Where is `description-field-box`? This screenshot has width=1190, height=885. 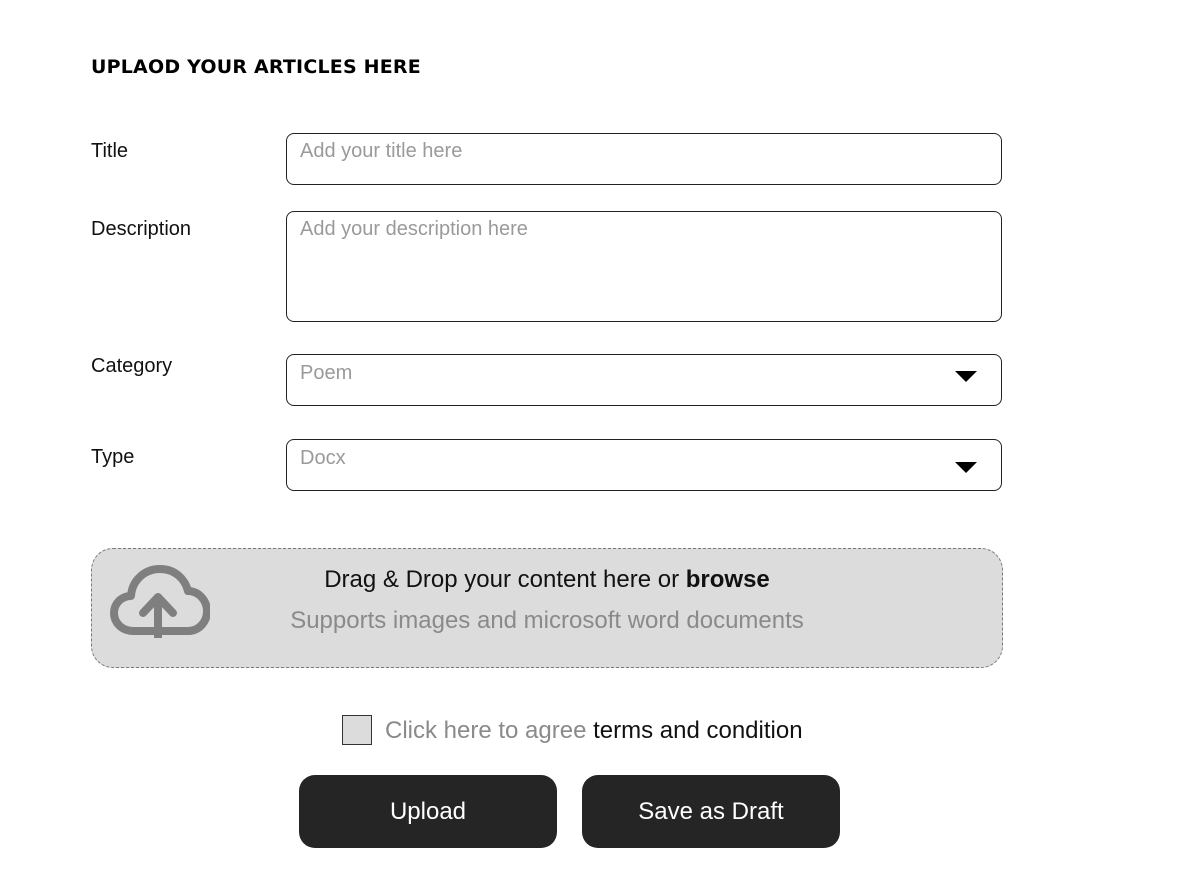
description-field-box is located at coordinates (644, 266).